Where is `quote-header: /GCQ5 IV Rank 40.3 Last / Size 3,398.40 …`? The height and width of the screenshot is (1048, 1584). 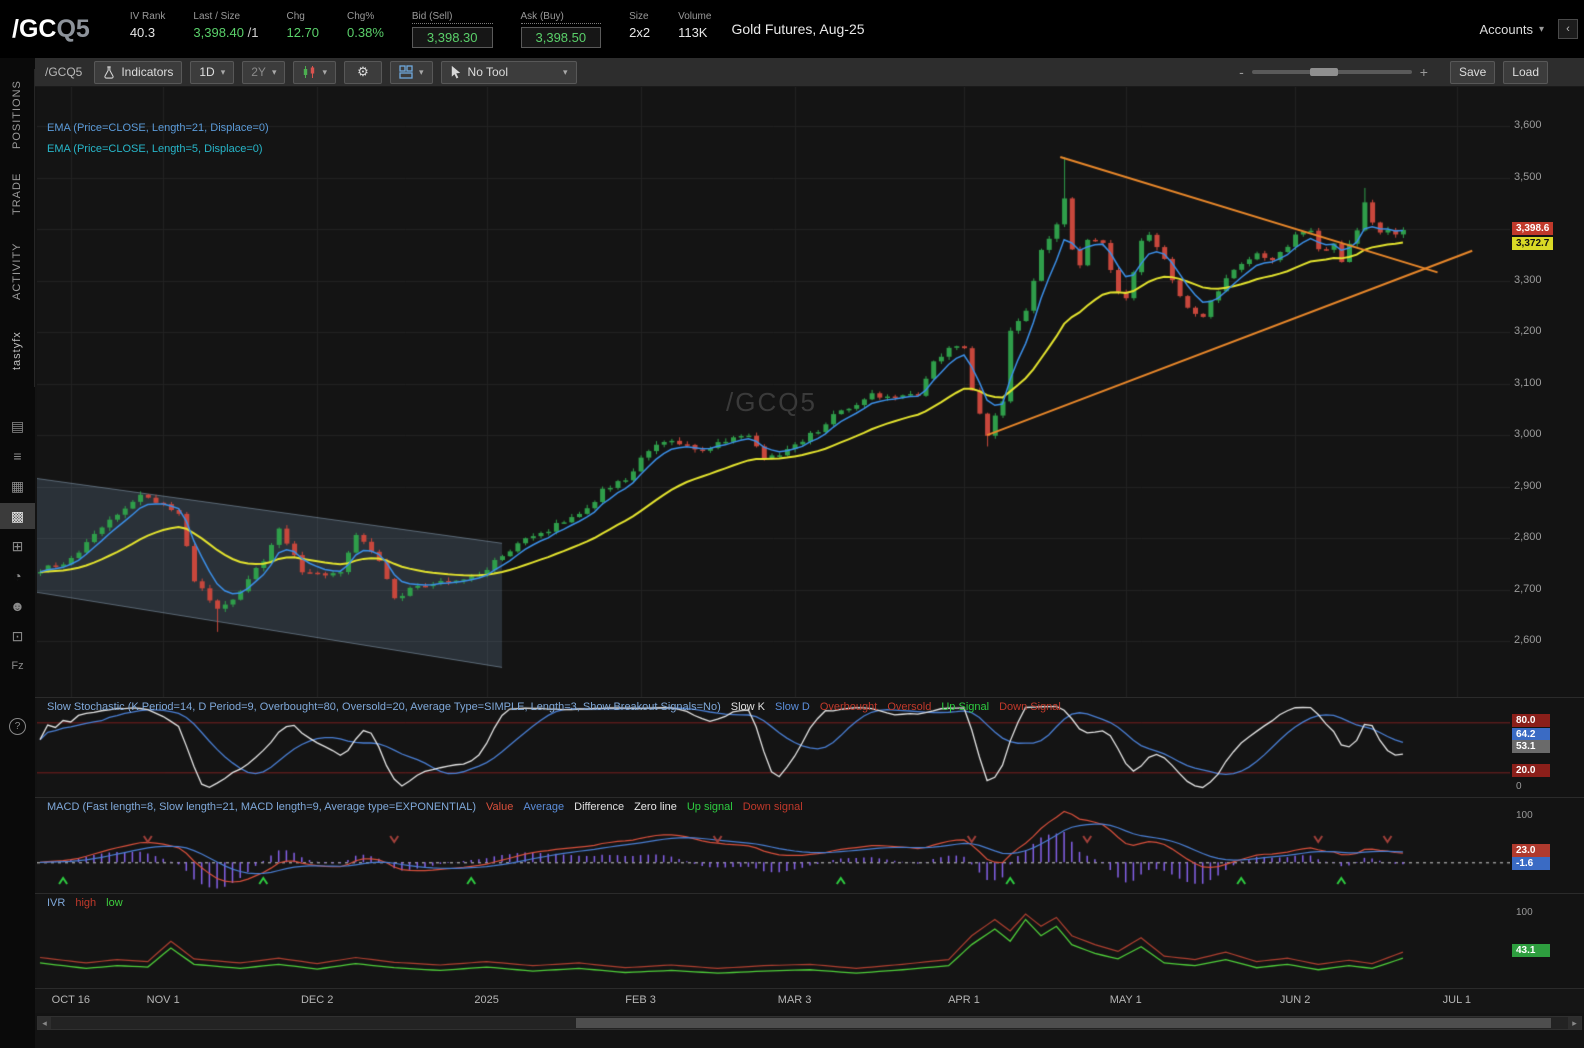 quote-header: /GCQ5 IV Rank 40.3 Last / Size 3,398.40 … is located at coordinates (792, 29).